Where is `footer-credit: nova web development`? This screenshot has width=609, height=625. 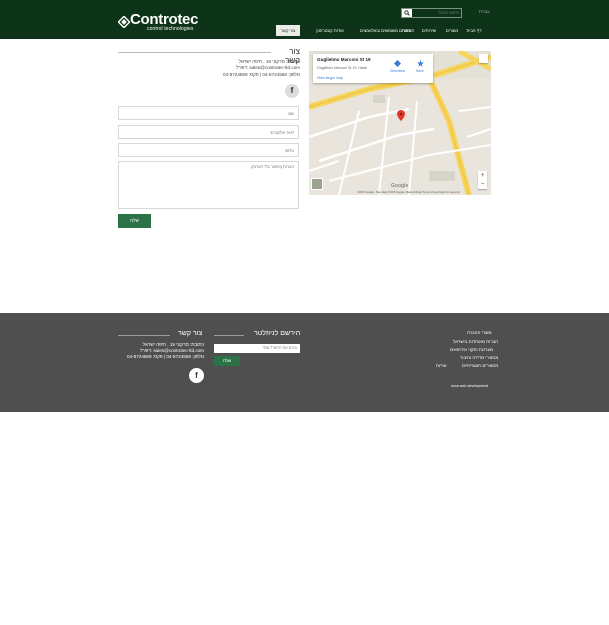
footer-credit: nova web development is located at coordinates (469, 386).